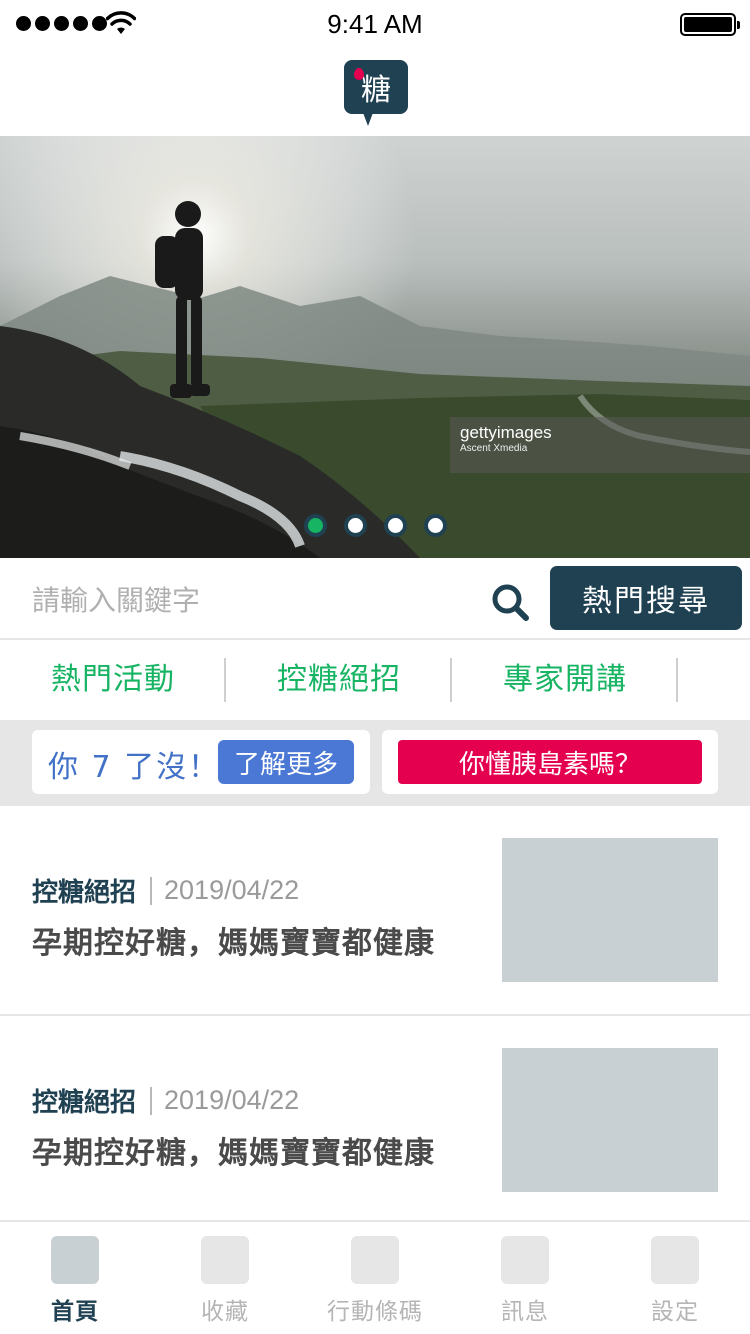 The height and width of the screenshot is (1334, 750). What do you see at coordinates (375, 1260) in the screenshot?
I see `barcode-icon` at bounding box center [375, 1260].